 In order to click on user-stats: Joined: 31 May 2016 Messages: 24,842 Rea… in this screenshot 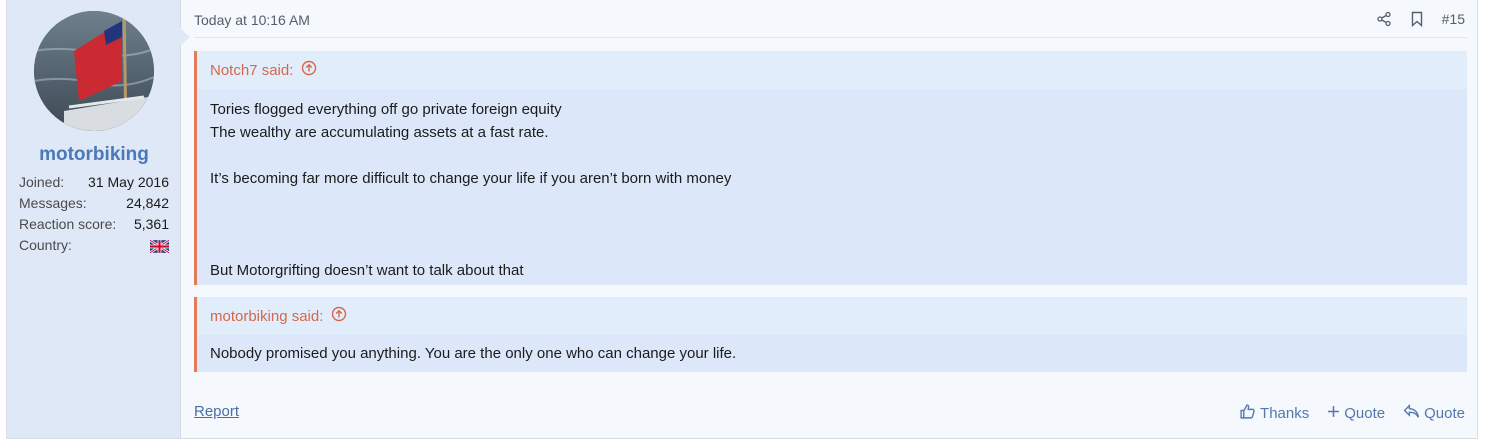, I will do `click(94, 214)`.